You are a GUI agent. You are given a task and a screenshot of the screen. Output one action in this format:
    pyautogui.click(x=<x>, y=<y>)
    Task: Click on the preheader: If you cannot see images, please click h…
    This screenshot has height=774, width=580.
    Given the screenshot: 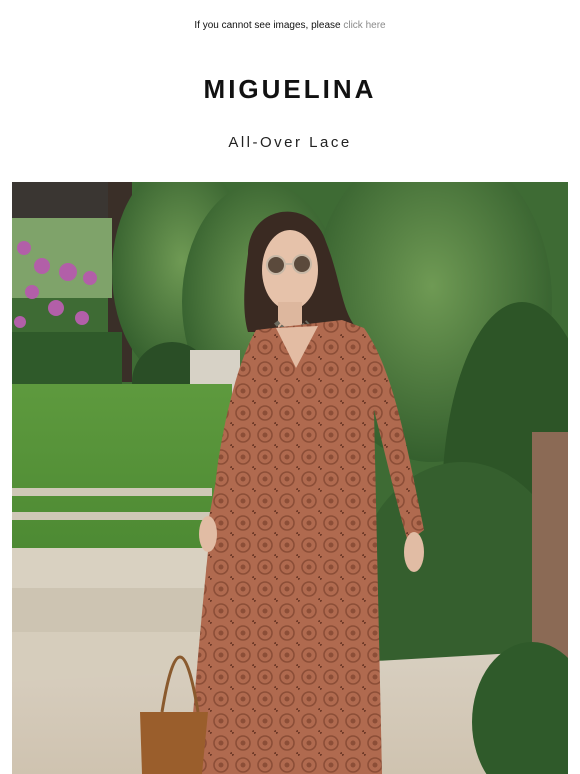 What is the action you would take?
    pyautogui.click(x=290, y=25)
    